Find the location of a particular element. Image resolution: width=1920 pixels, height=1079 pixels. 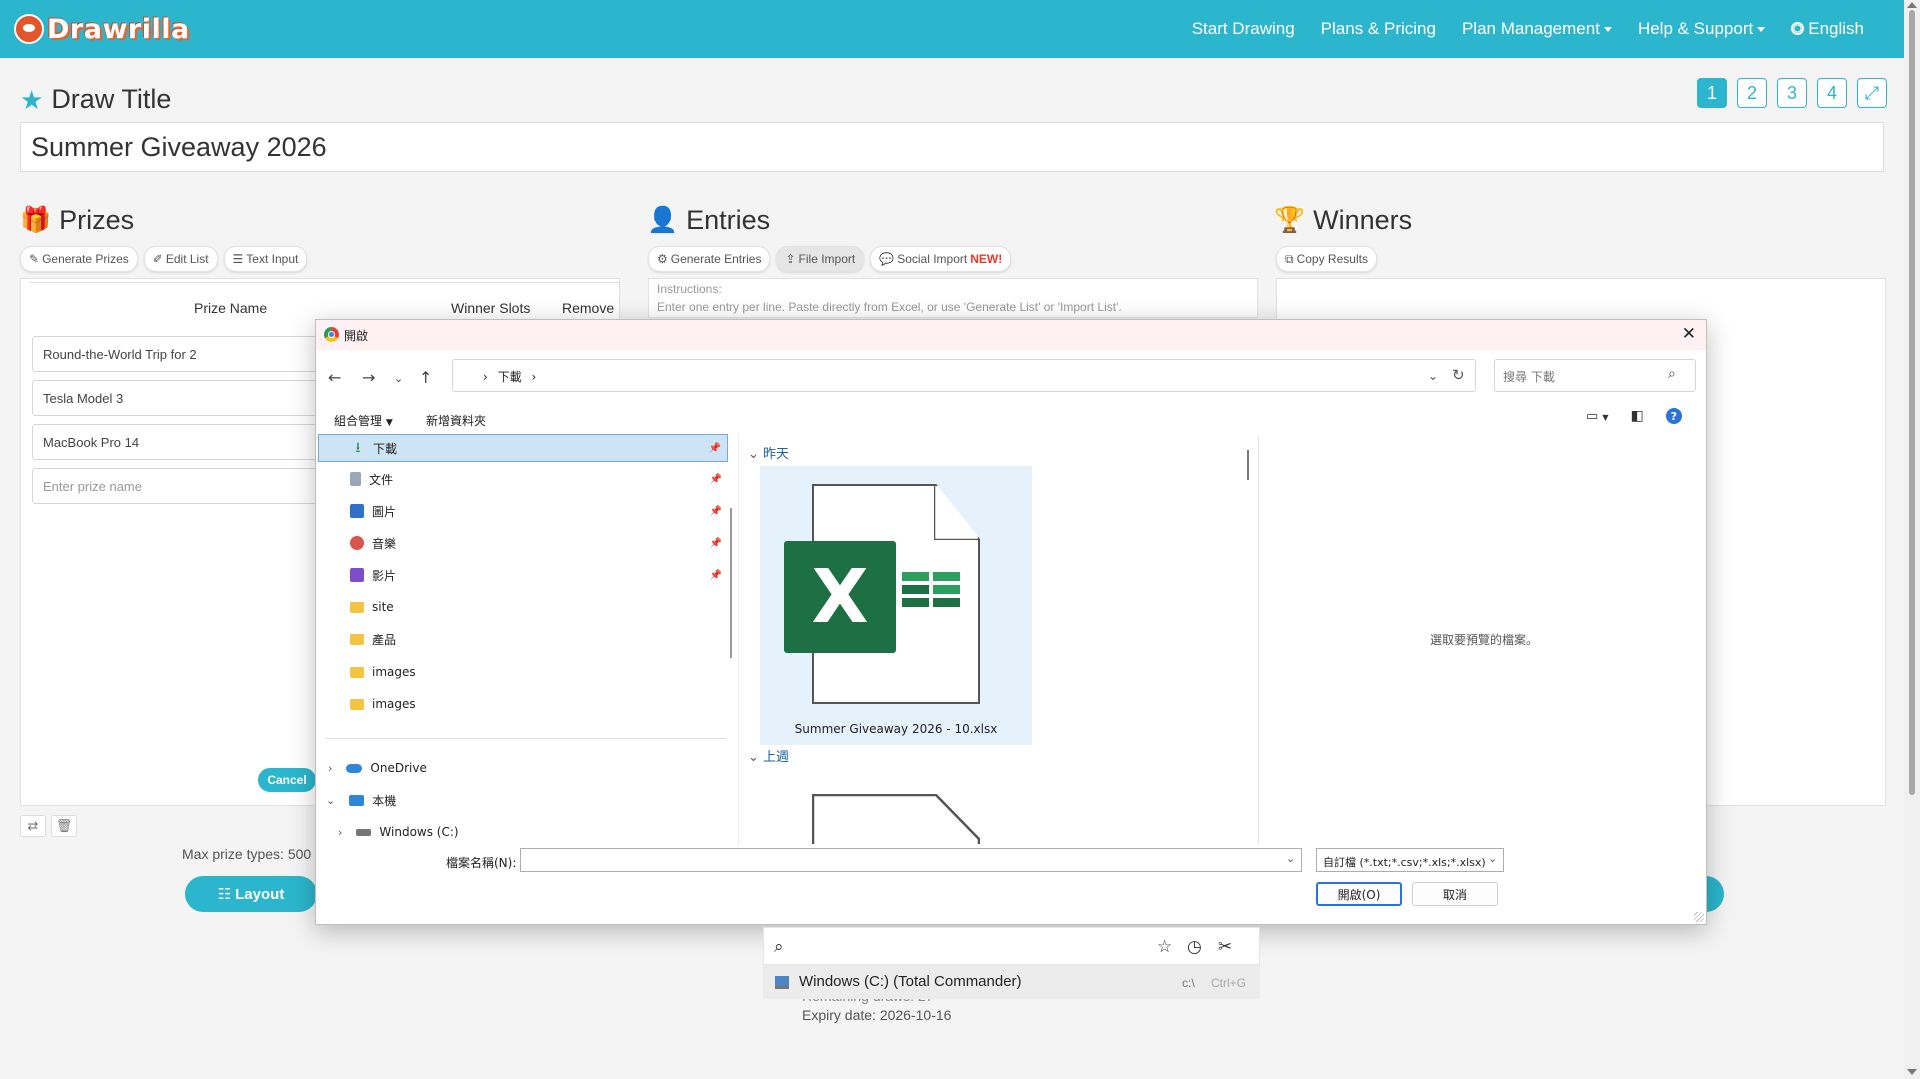

gorilla-logo-icon is located at coordinates (29, 29).